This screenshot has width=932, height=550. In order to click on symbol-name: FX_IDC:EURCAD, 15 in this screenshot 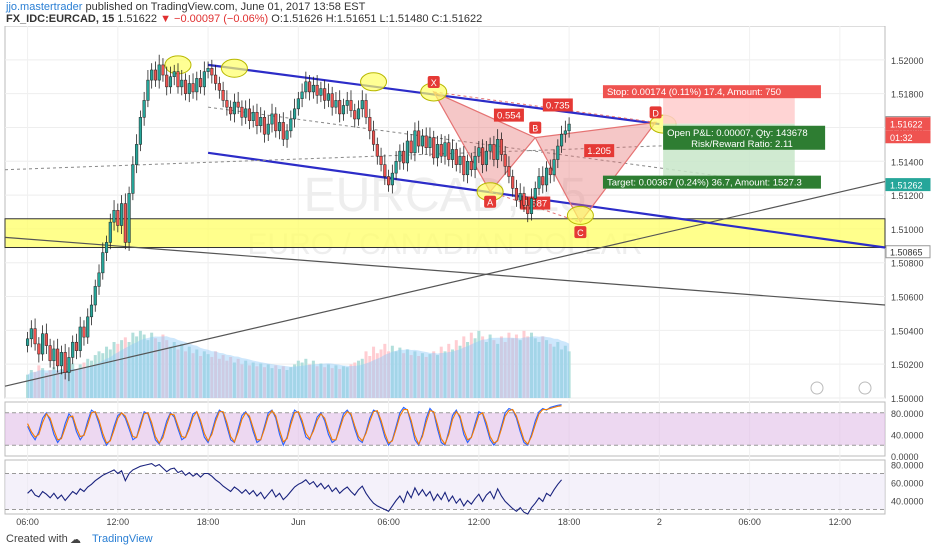, I will do `click(60, 19)`.